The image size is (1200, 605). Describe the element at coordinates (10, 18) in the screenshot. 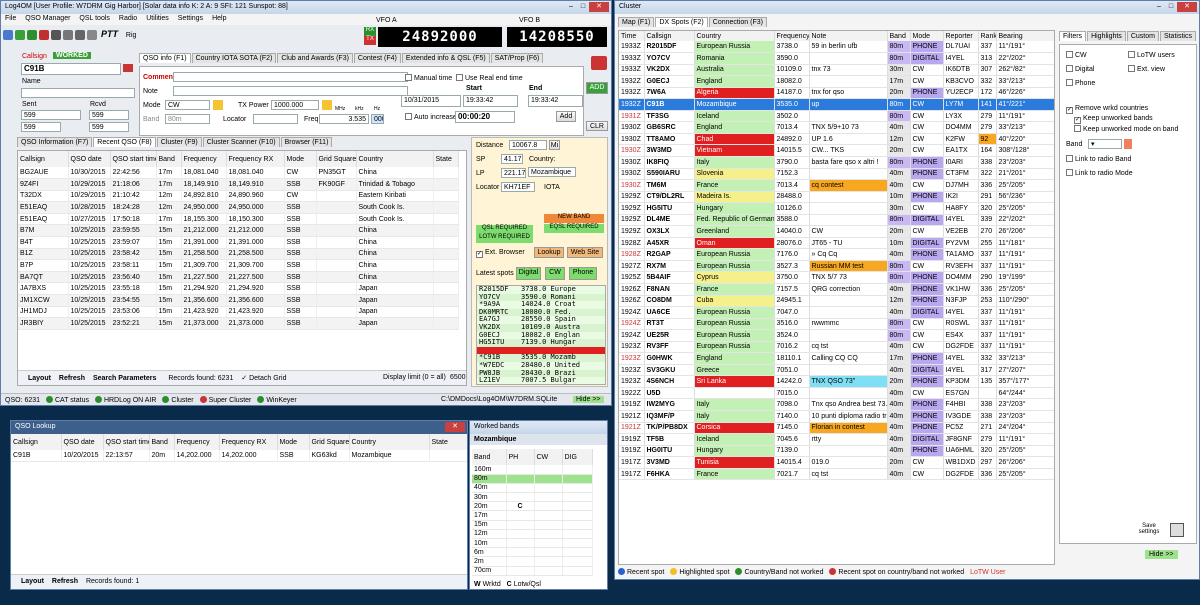

I see `menu-item: File` at that location.